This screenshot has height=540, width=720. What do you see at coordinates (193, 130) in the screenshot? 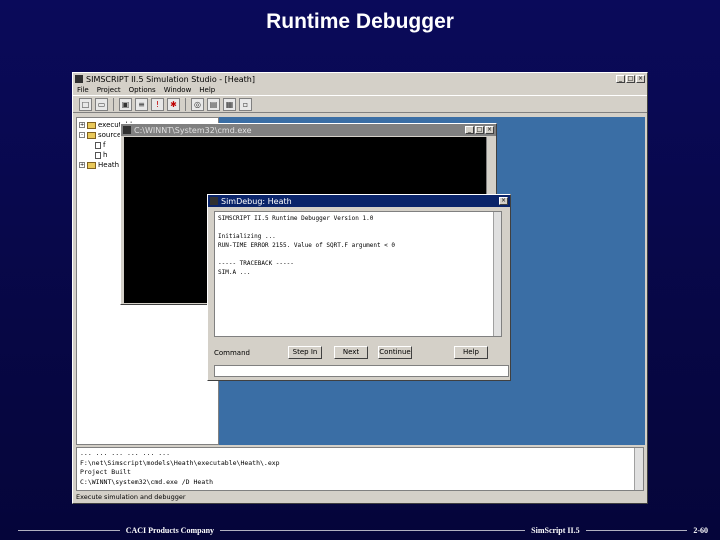
I see `console-title: C:\WINNT\System32\cmd.exe` at bounding box center [193, 130].